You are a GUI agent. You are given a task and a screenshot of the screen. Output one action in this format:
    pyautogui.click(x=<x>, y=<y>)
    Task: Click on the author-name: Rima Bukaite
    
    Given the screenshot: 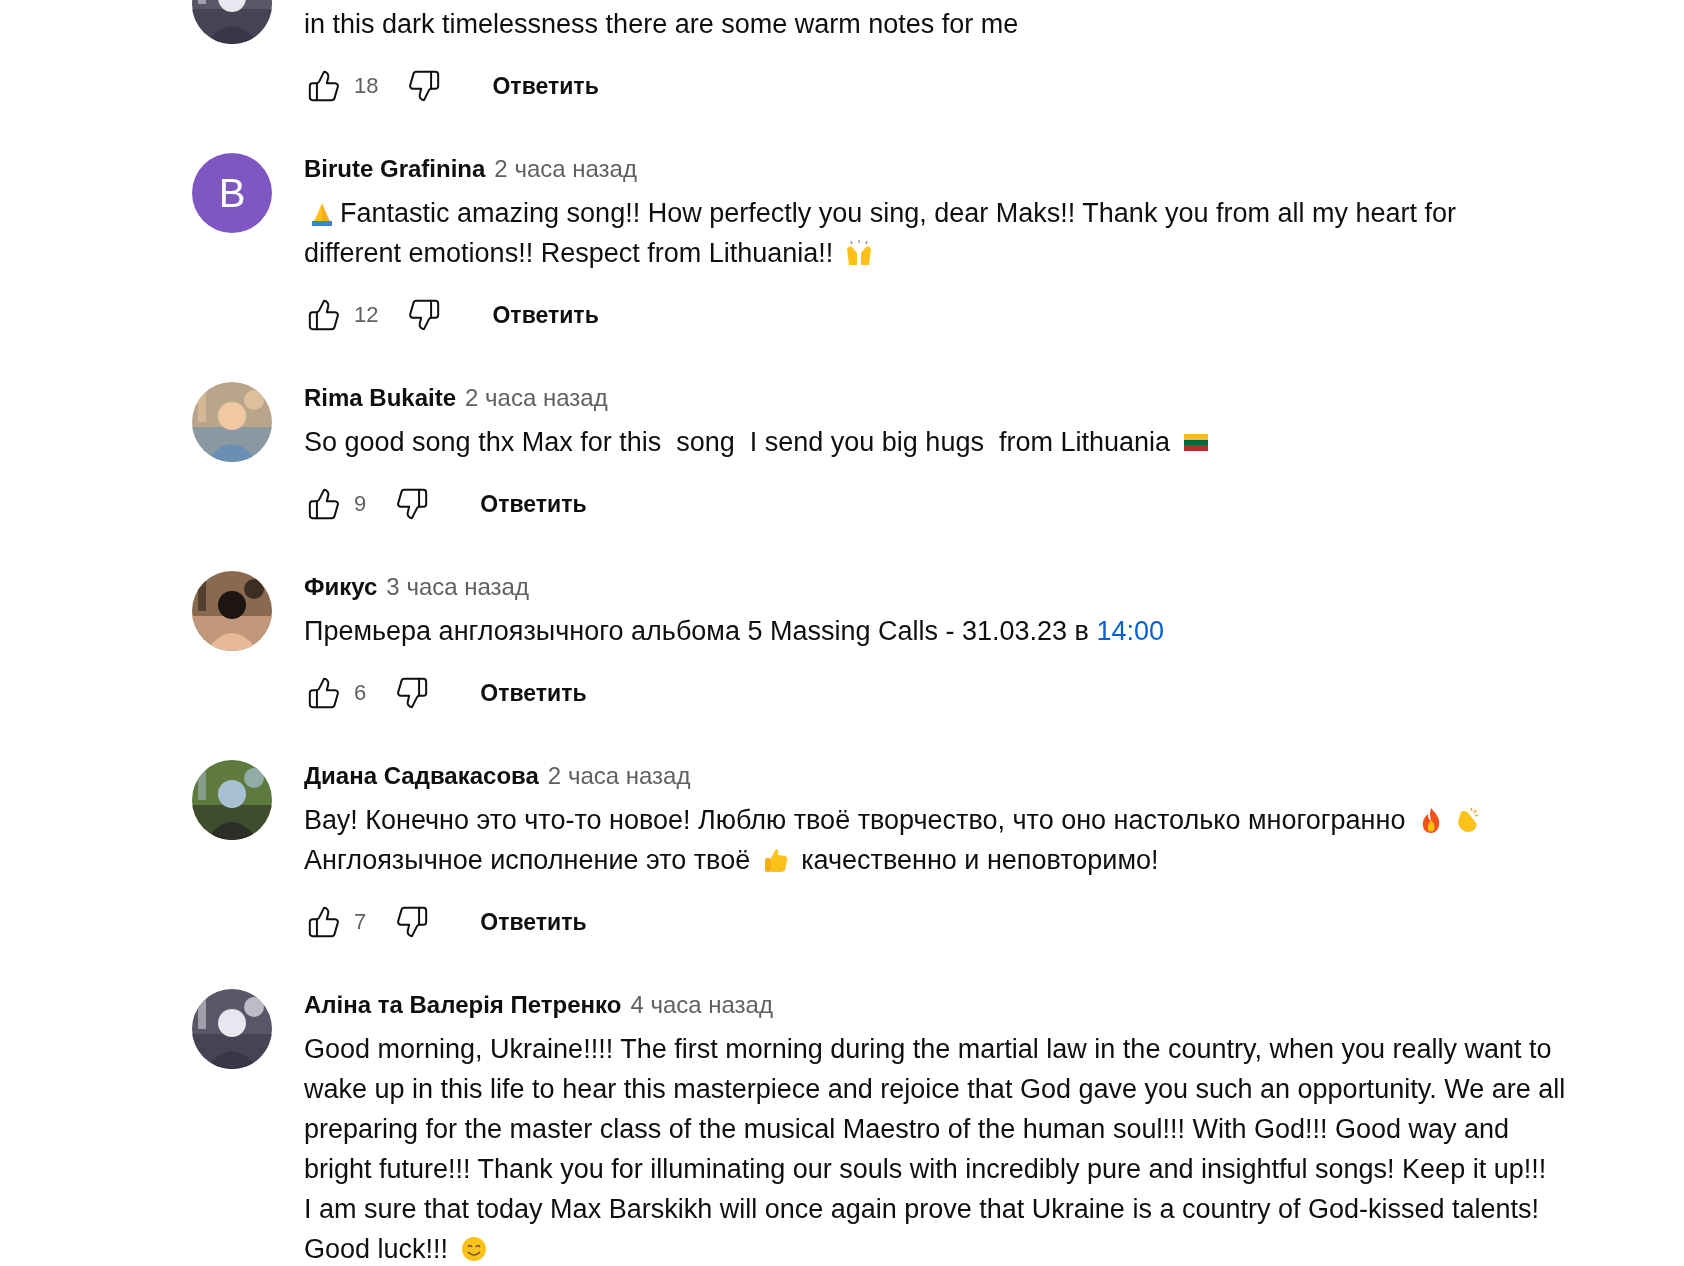 What is the action you would take?
    pyautogui.click(x=380, y=398)
    